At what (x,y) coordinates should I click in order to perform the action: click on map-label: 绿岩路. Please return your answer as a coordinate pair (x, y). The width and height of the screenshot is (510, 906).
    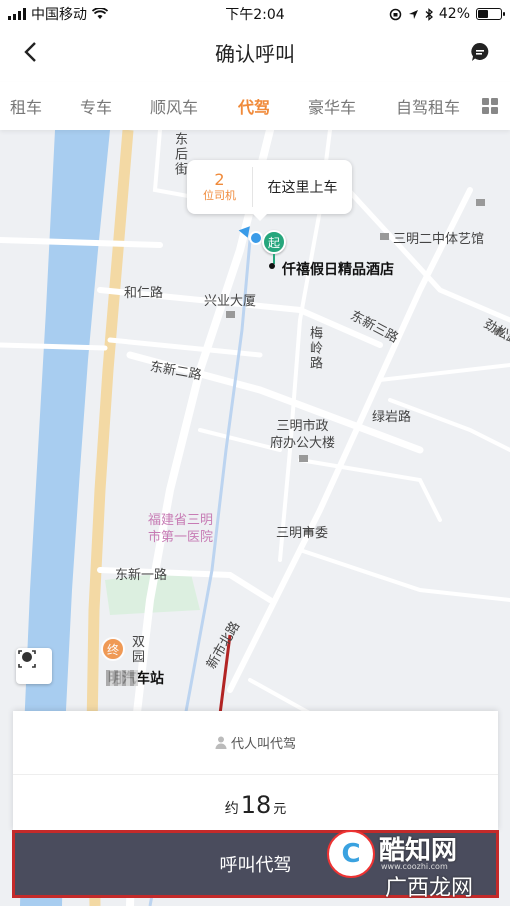
    Looking at the image, I should click on (392, 417).